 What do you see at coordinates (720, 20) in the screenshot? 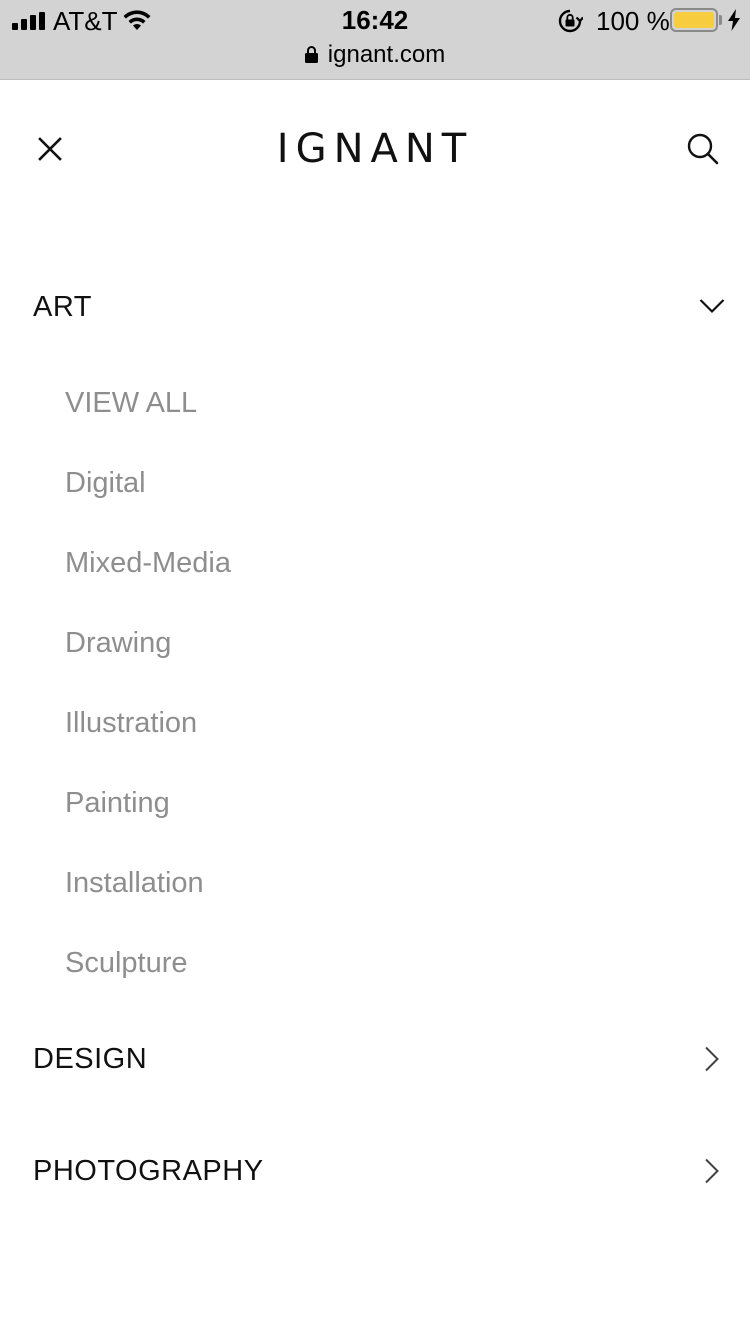
I see `battery-tip` at bounding box center [720, 20].